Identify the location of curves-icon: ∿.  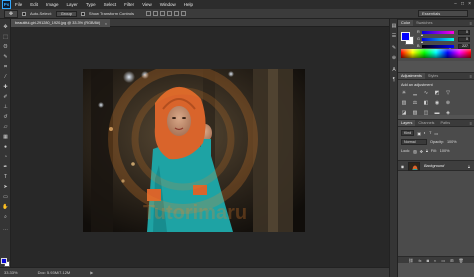
(426, 93).